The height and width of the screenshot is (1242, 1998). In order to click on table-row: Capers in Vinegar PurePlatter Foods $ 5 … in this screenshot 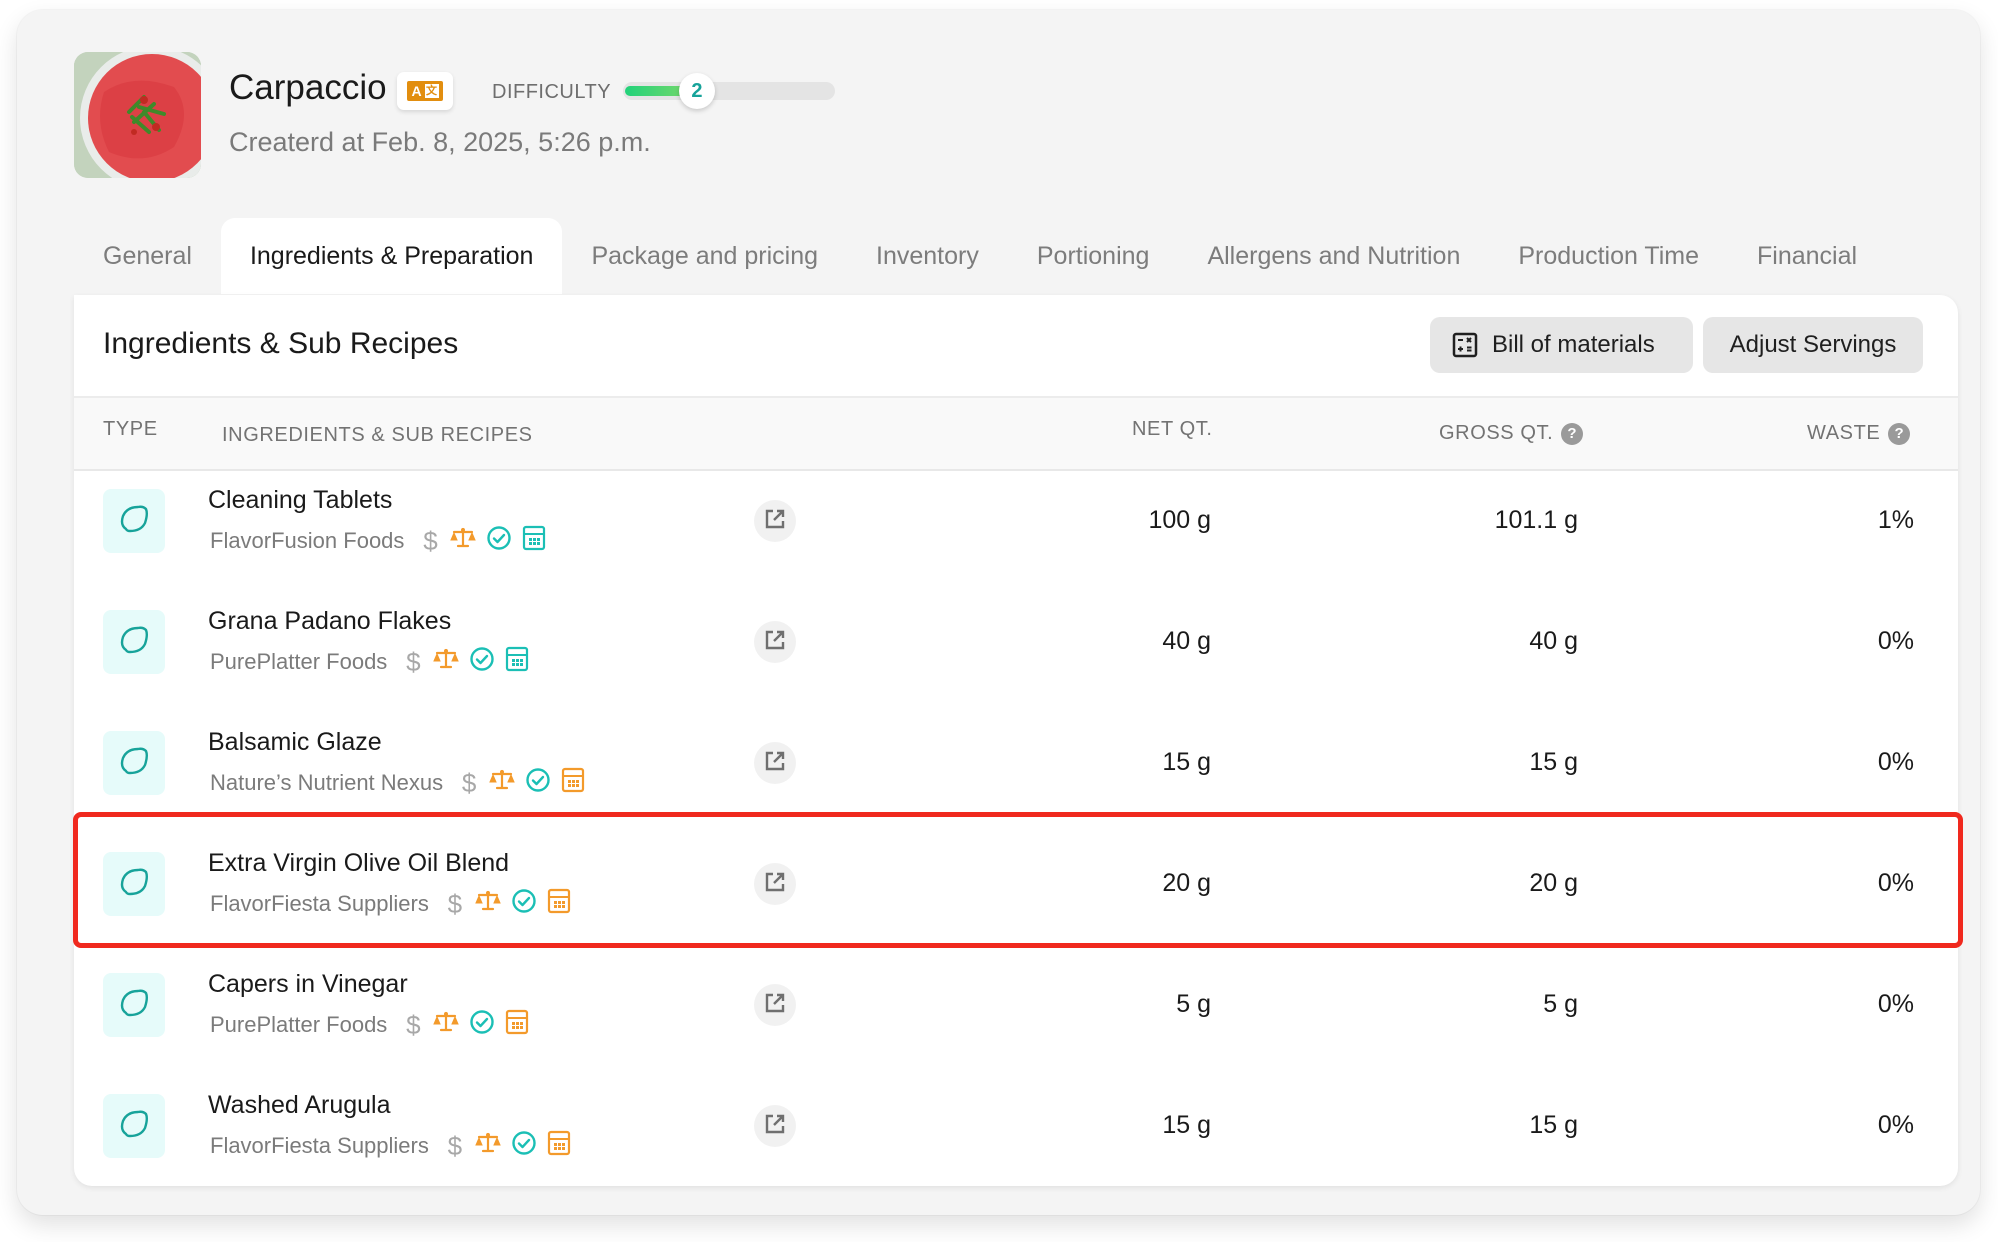, I will do `click(1016, 1015)`.